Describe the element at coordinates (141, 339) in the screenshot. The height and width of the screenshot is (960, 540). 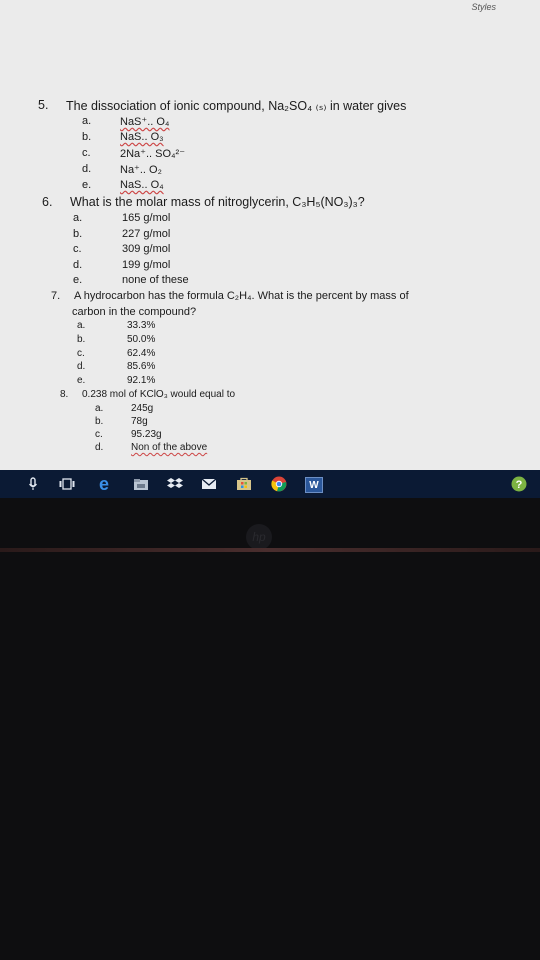
I see `q7-b-value: 50.0%` at that location.